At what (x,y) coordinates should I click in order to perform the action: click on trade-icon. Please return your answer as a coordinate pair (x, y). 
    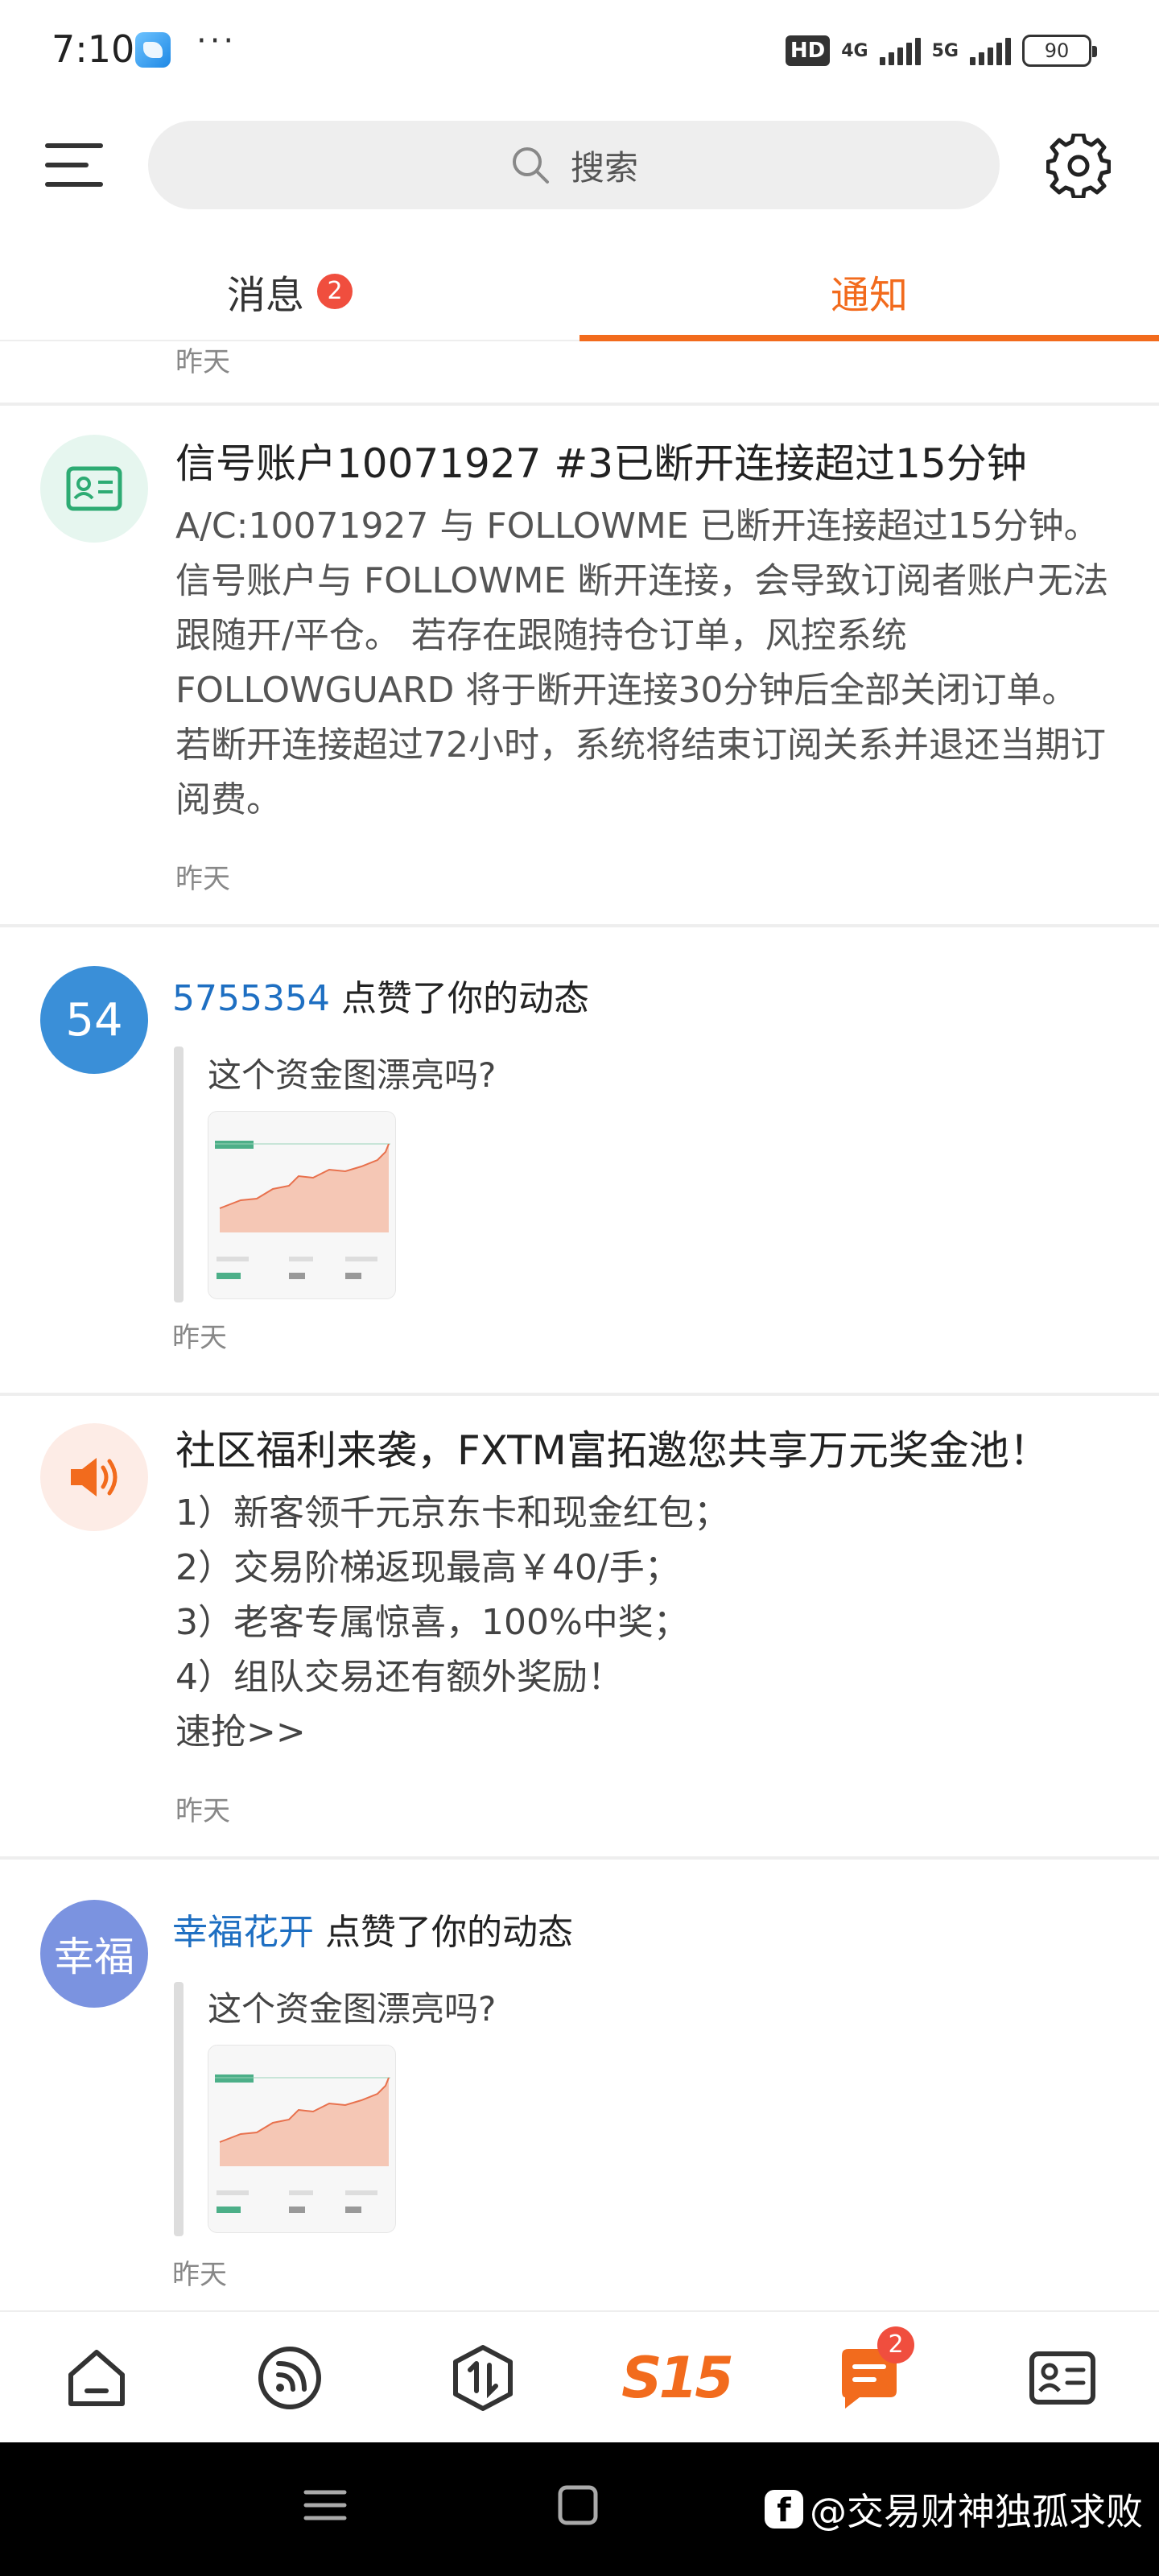
    Looking at the image, I should click on (483, 2378).